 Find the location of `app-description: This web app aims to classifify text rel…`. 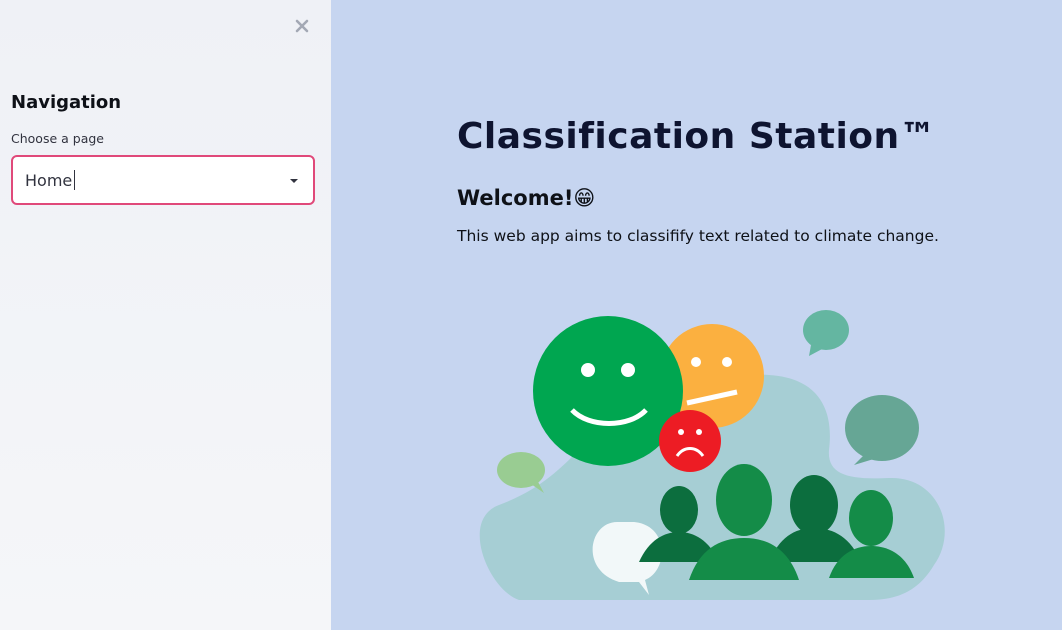

app-description: This web app aims to classifify text rel… is located at coordinates (698, 236).